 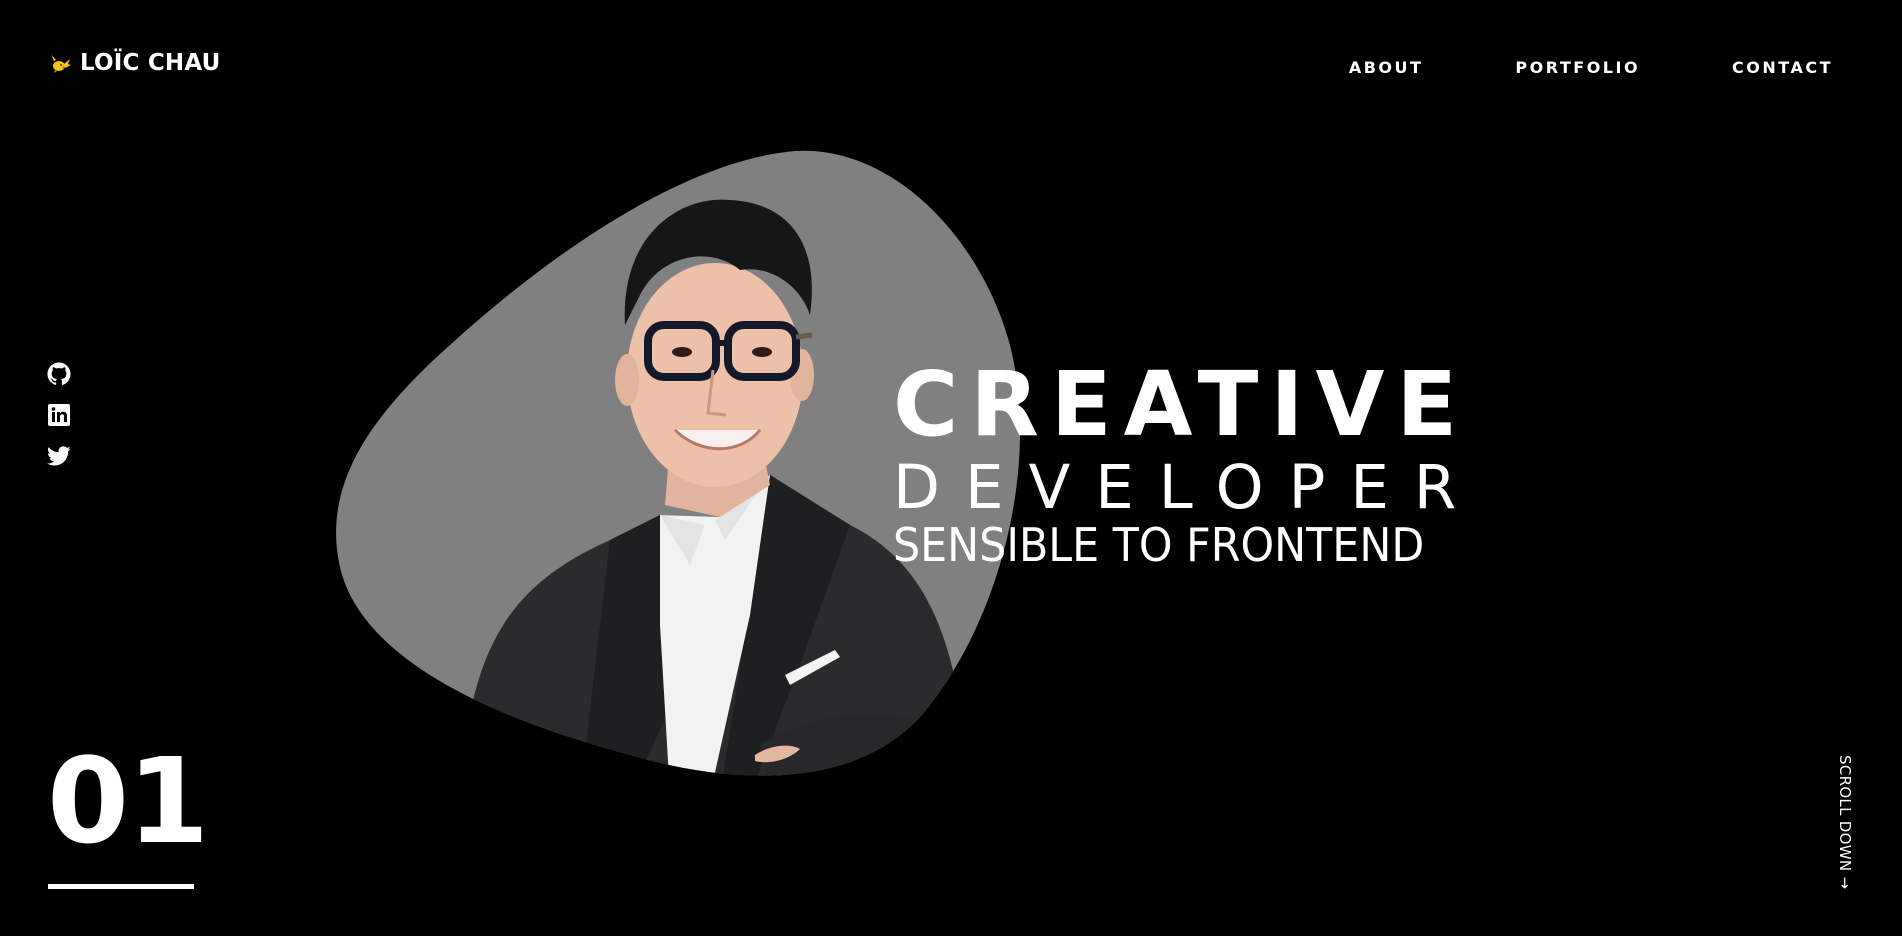 I want to click on social-links, so click(x=59, y=415).